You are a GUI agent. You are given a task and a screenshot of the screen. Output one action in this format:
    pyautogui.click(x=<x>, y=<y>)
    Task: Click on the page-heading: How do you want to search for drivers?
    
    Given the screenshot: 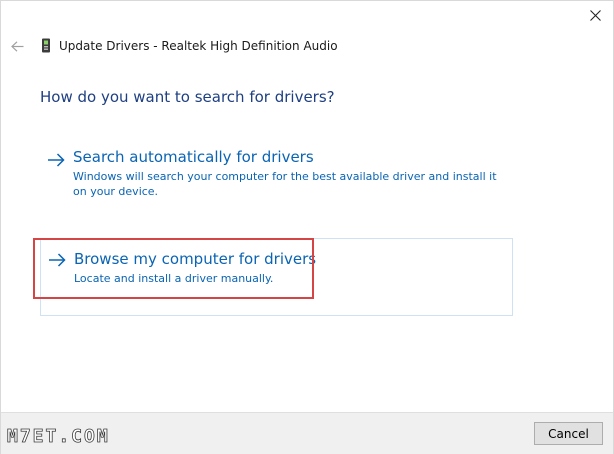 What is the action you would take?
    pyautogui.click(x=187, y=97)
    